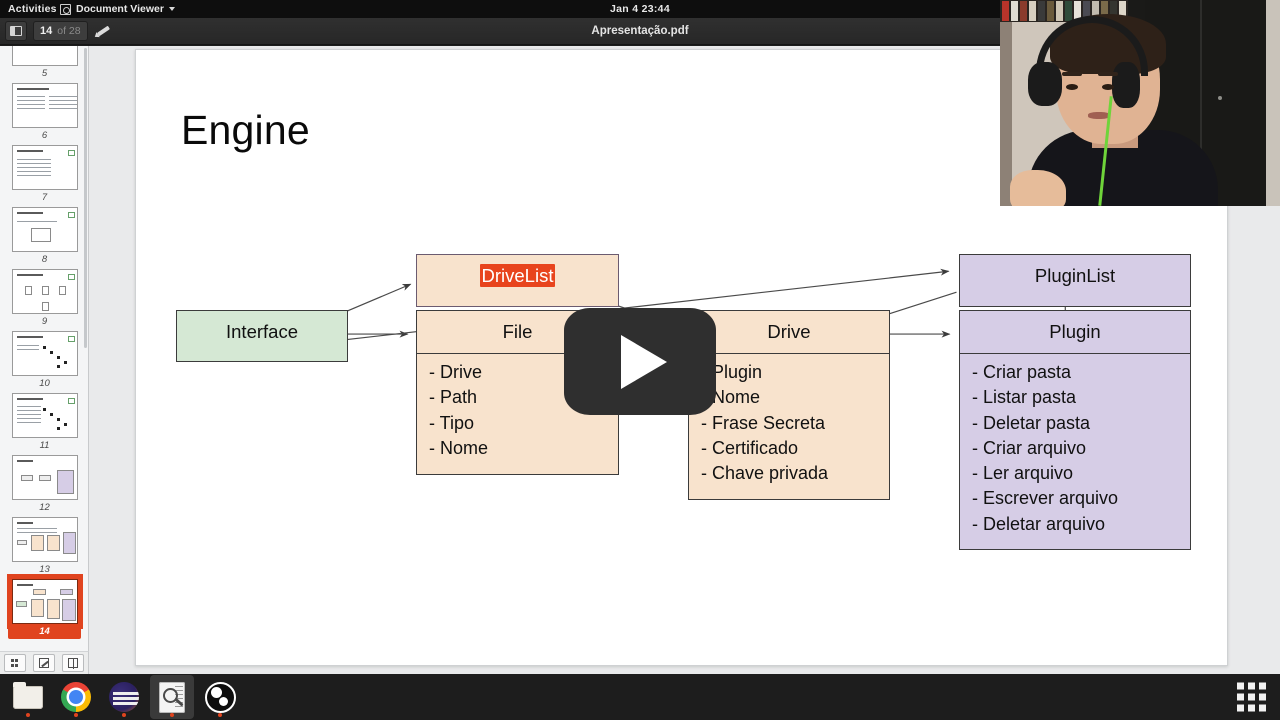 This screenshot has width=1280, height=720. I want to click on webcam-headphone-right, so click(1126, 85).